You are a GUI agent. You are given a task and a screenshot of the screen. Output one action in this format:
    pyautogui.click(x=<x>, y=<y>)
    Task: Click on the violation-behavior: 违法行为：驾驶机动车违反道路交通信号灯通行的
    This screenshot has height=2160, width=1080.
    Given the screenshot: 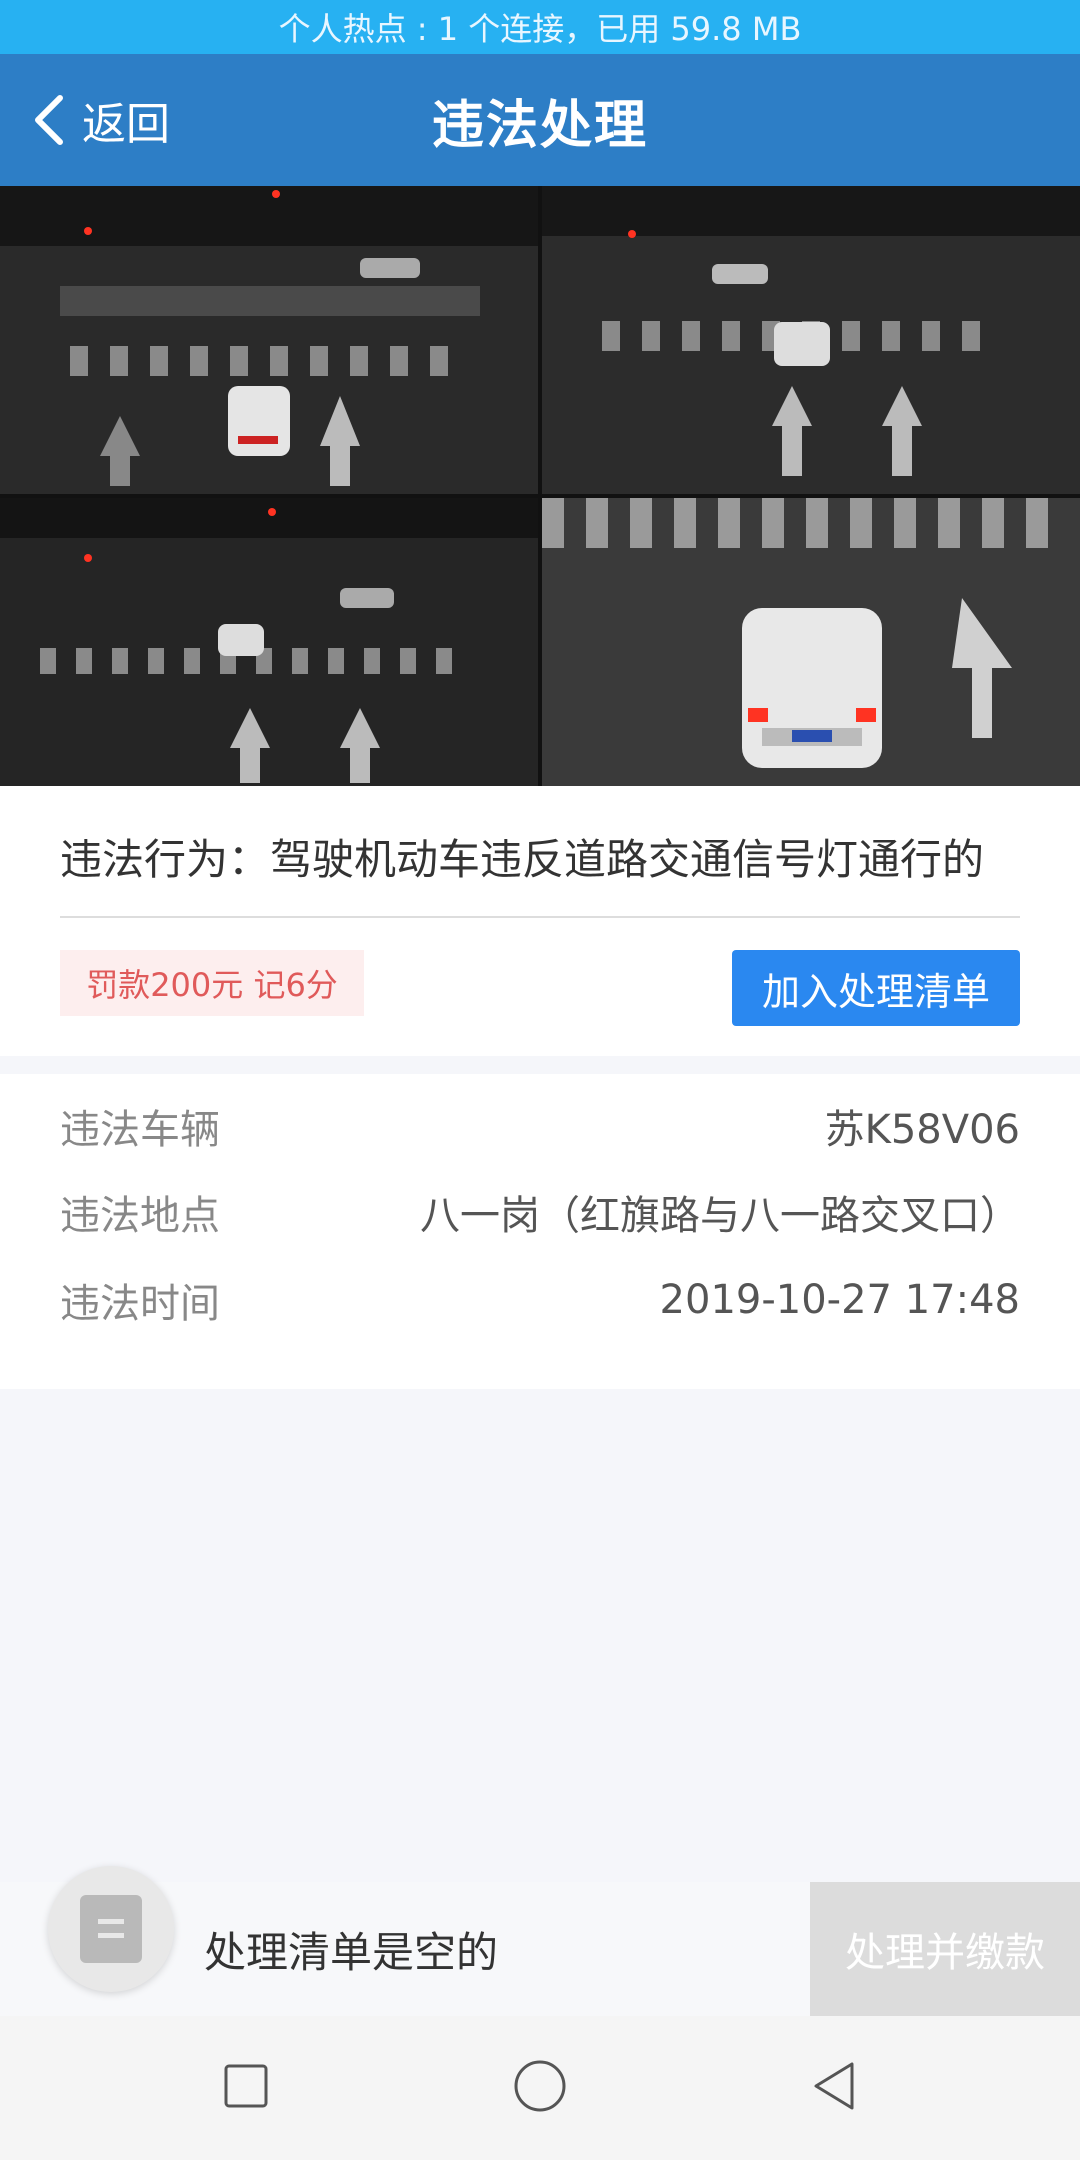 What is the action you would take?
    pyautogui.click(x=522, y=859)
    